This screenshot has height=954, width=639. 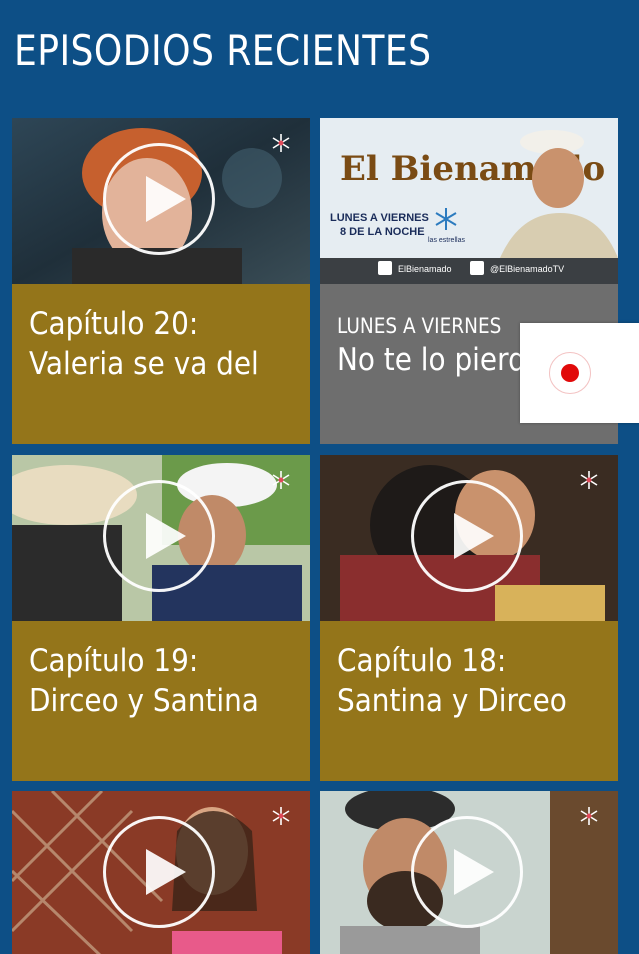 I want to click on episode-caption: Capítulo 19: Dirceo y Santina, so click(x=161, y=701).